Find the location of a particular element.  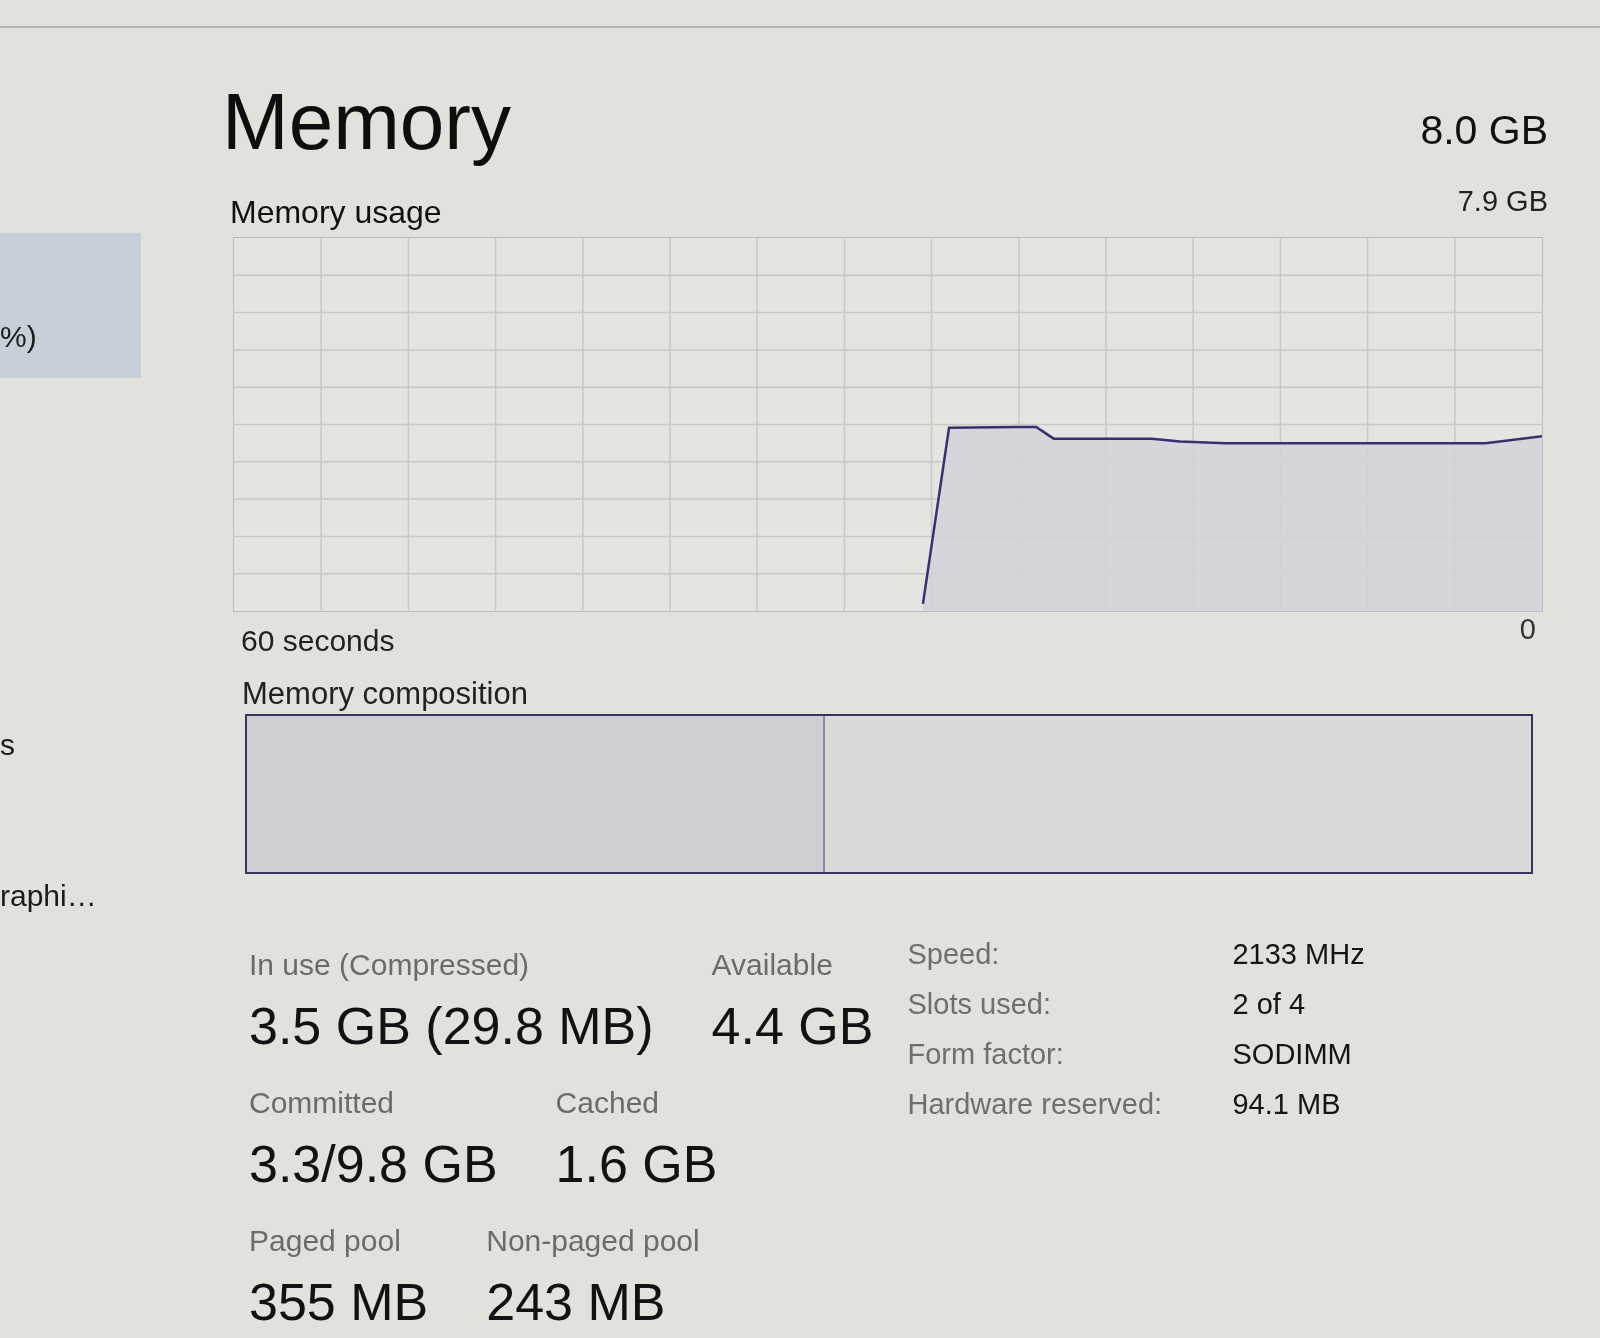

spec-value: 94.1 MB is located at coordinates (1286, 1104).